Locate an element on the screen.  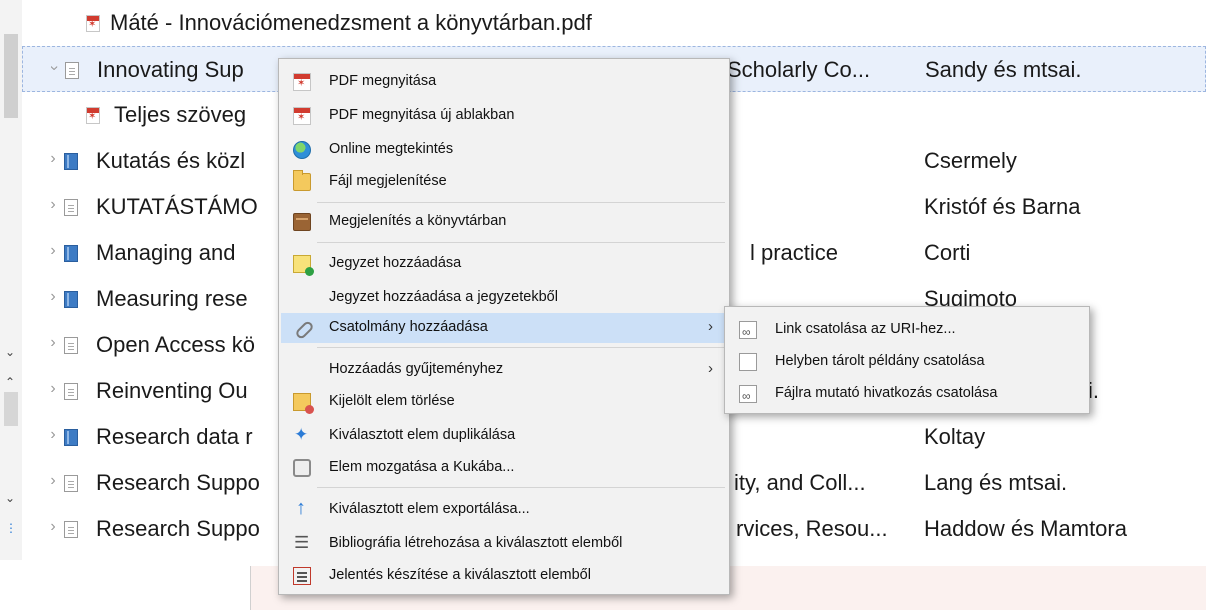
menu-item-label: Jegyzet hozzáadása is located at coordinates (395, 263).